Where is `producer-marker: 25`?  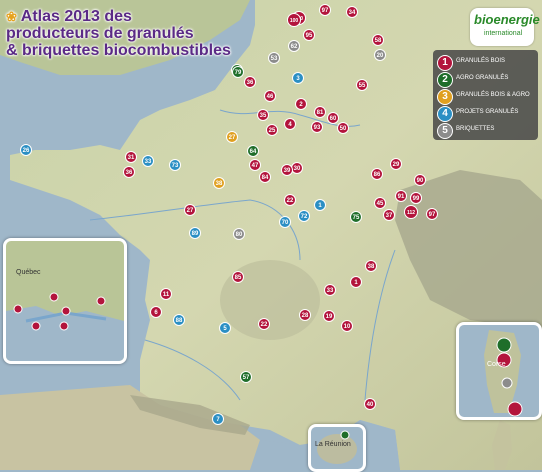 producer-marker: 25 is located at coordinates (272, 130).